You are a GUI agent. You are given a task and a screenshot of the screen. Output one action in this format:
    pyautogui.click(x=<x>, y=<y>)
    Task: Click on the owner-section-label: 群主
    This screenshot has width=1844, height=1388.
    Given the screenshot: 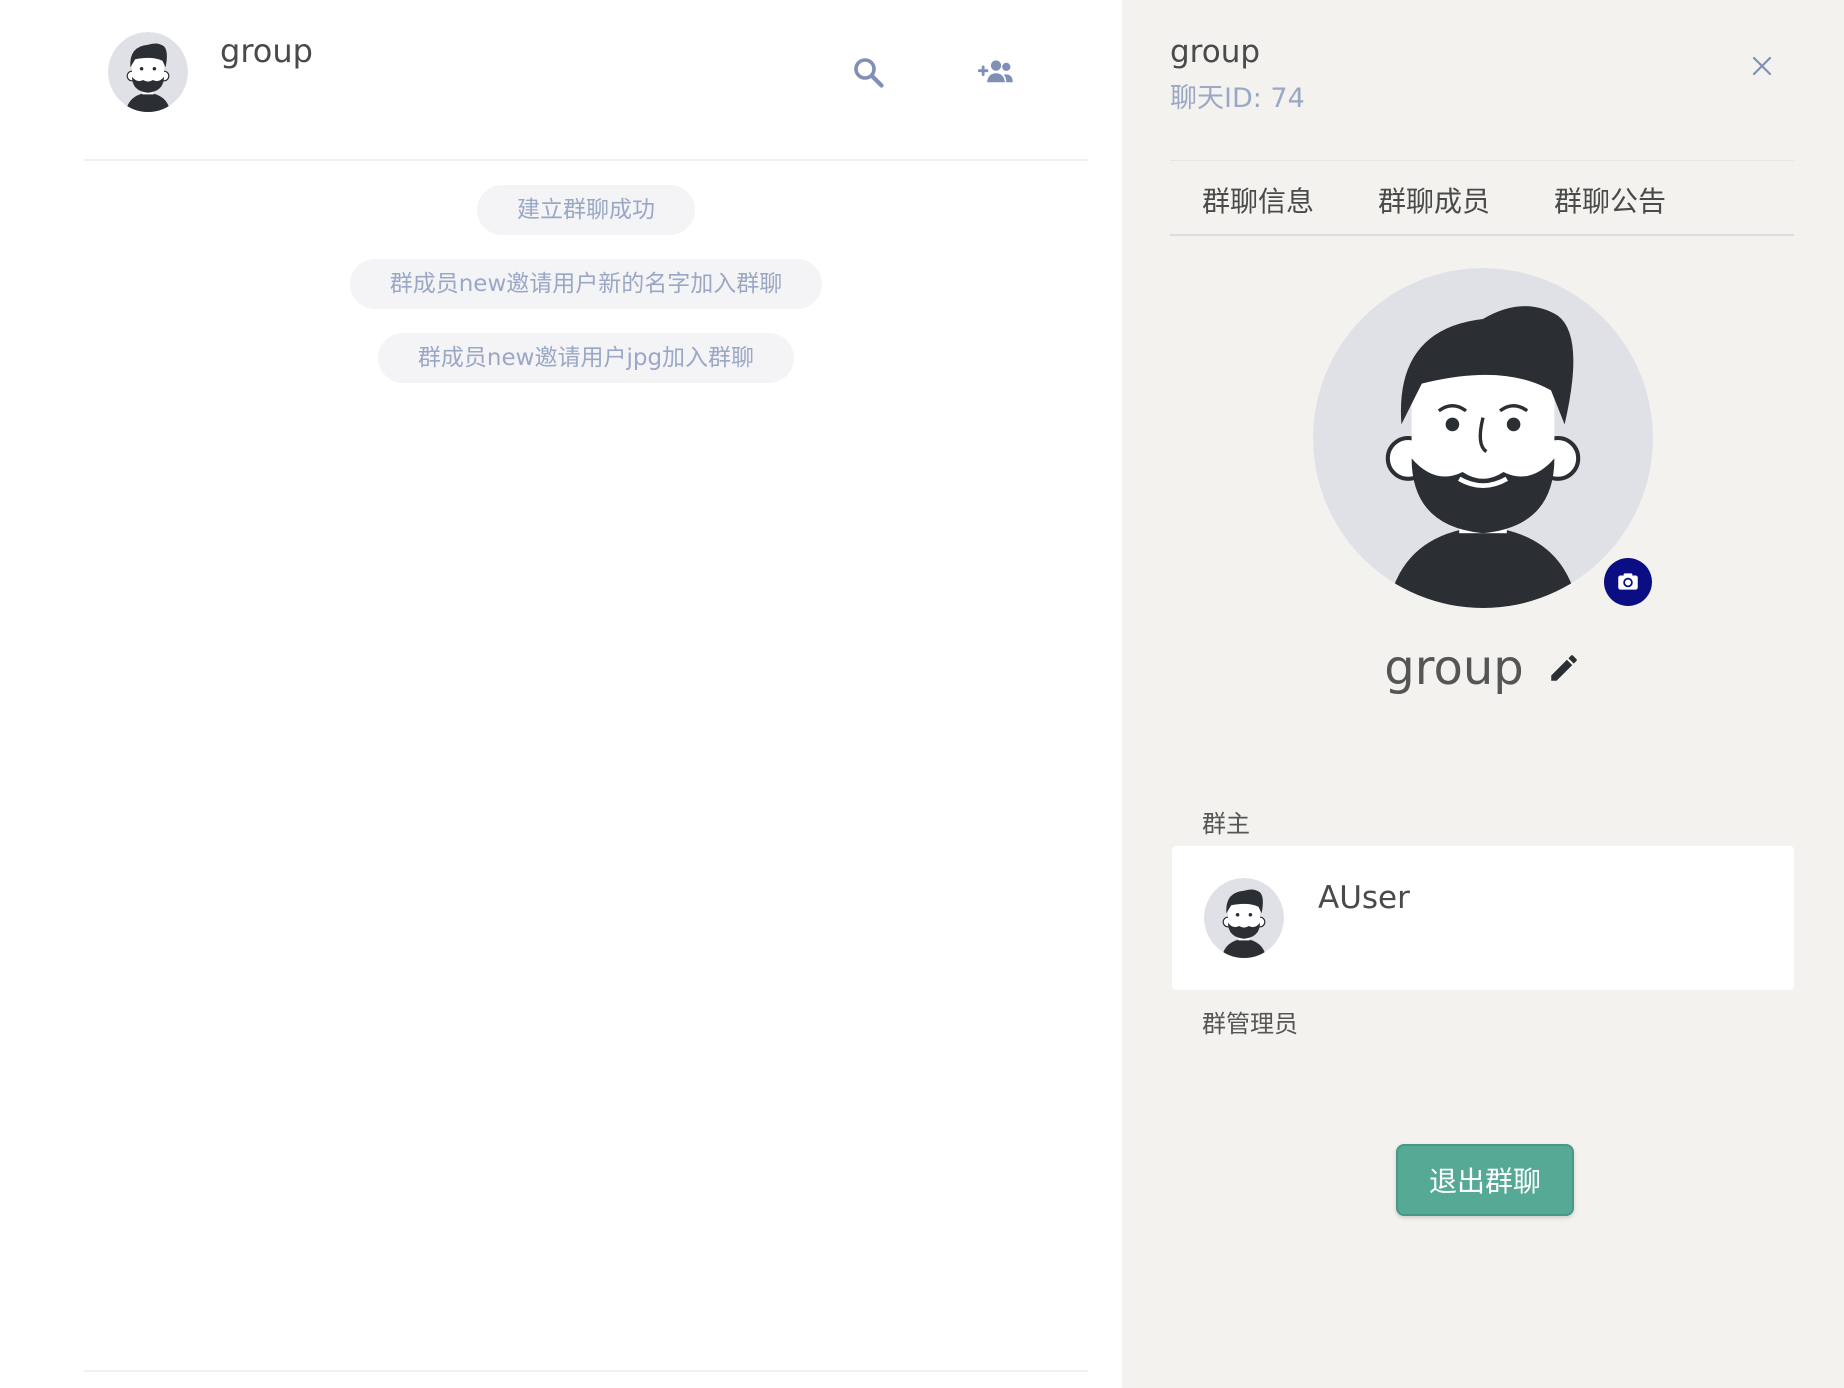 What is the action you would take?
    pyautogui.click(x=1226, y=824)
    